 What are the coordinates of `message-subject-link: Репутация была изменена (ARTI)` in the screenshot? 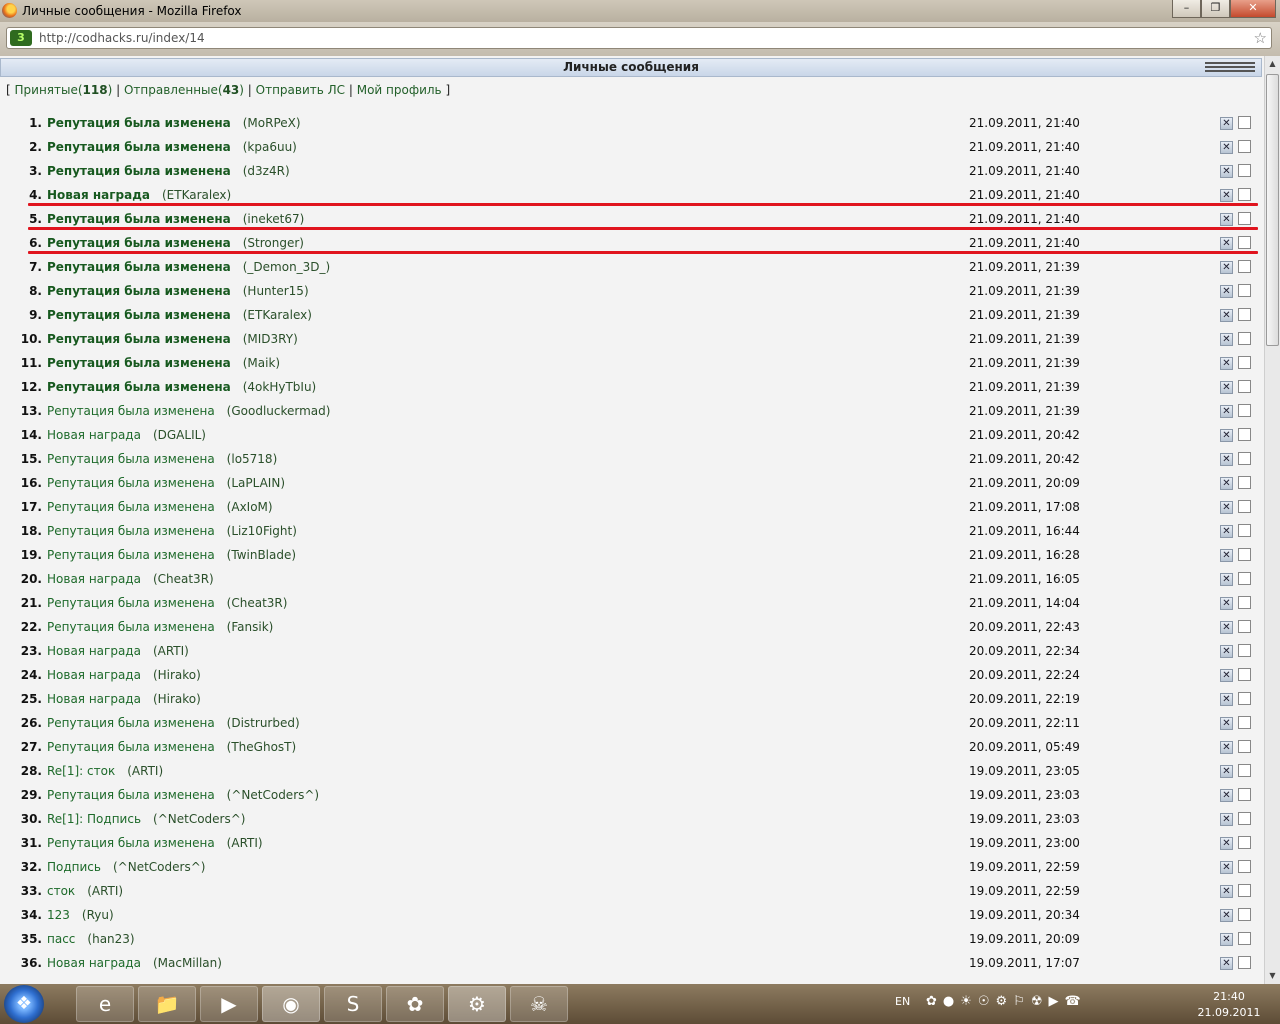 It's located at (155, 843).